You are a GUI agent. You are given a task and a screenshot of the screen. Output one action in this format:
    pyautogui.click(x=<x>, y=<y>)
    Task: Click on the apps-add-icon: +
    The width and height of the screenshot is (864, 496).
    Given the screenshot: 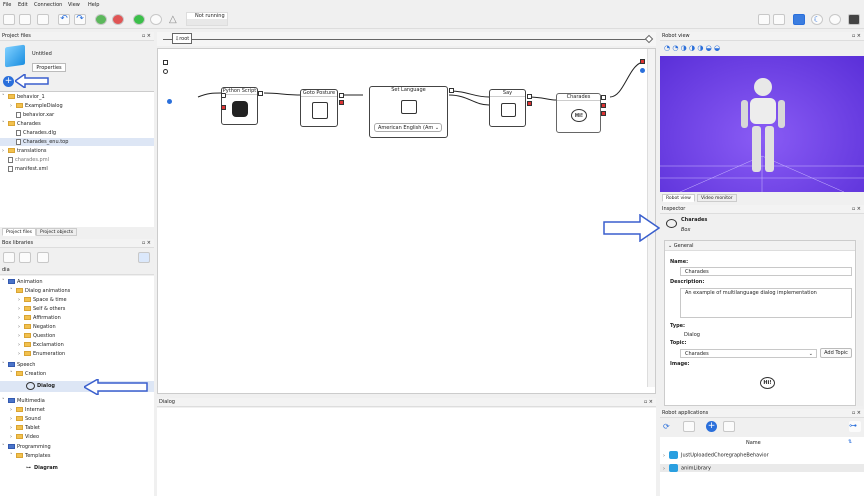 What is the action you would take?
    pyautogui.click(x=711, y=426)
    